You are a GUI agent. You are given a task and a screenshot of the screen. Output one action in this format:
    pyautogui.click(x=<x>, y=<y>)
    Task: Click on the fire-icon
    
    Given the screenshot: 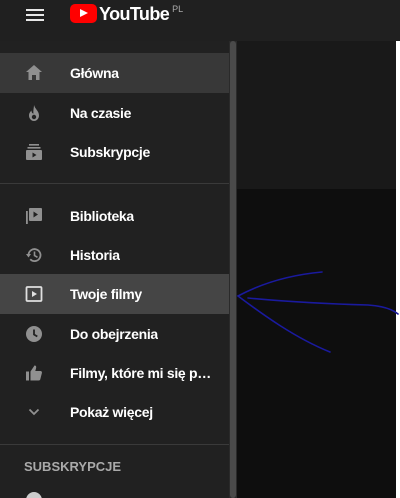 What is the action you would take?
    pyautogui.click(x=34, y=113)
    